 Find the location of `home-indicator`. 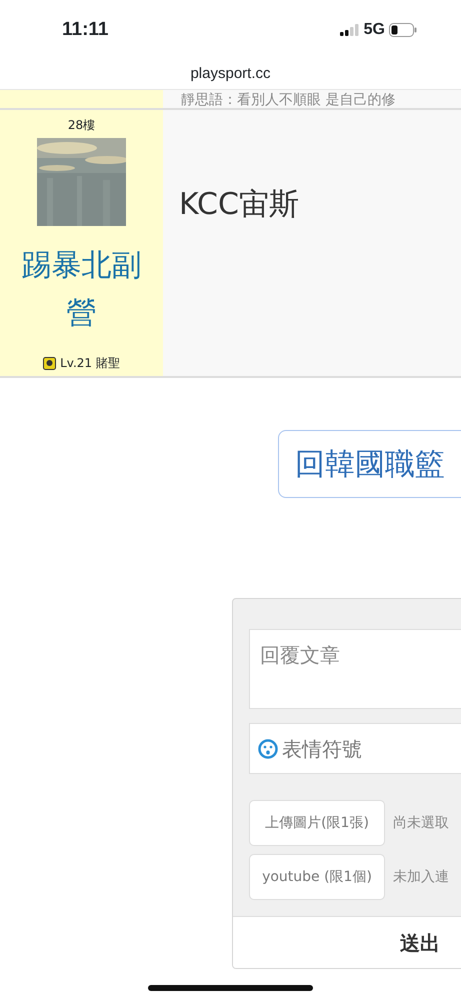

home-indicator is located at coordinates (230, 988).